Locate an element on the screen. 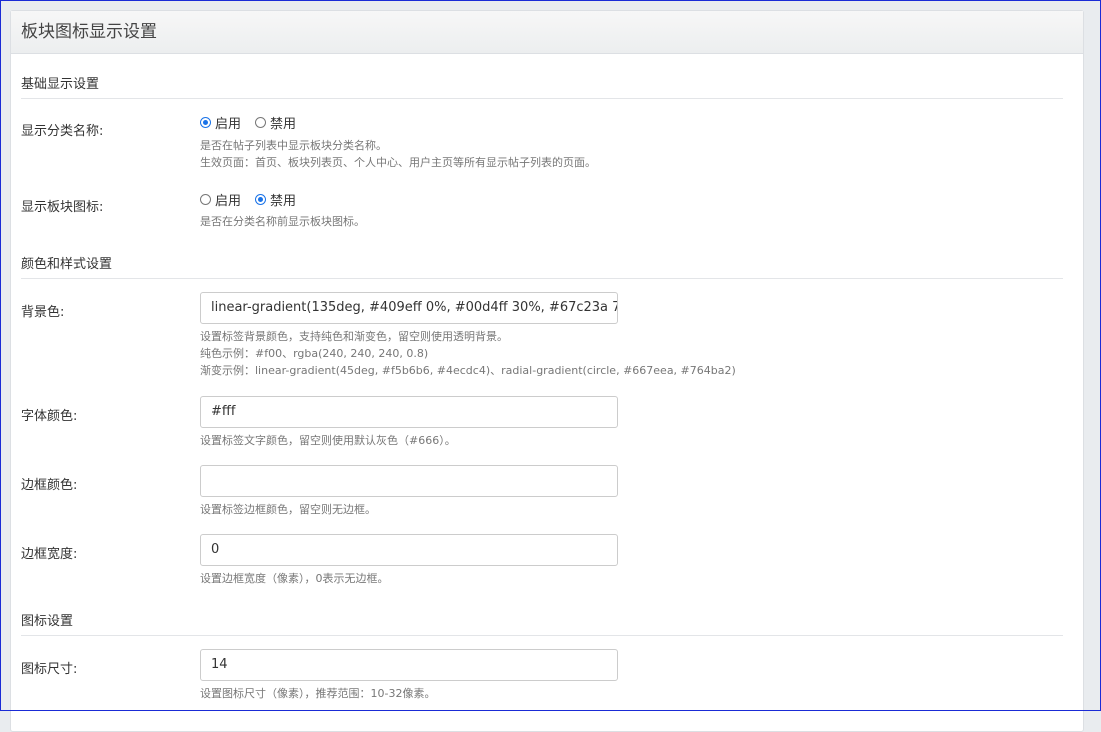 The height and width of the screenshot is (732, 1101). show-category-label: 显示分类名称: is located at coordinates (62, 131).